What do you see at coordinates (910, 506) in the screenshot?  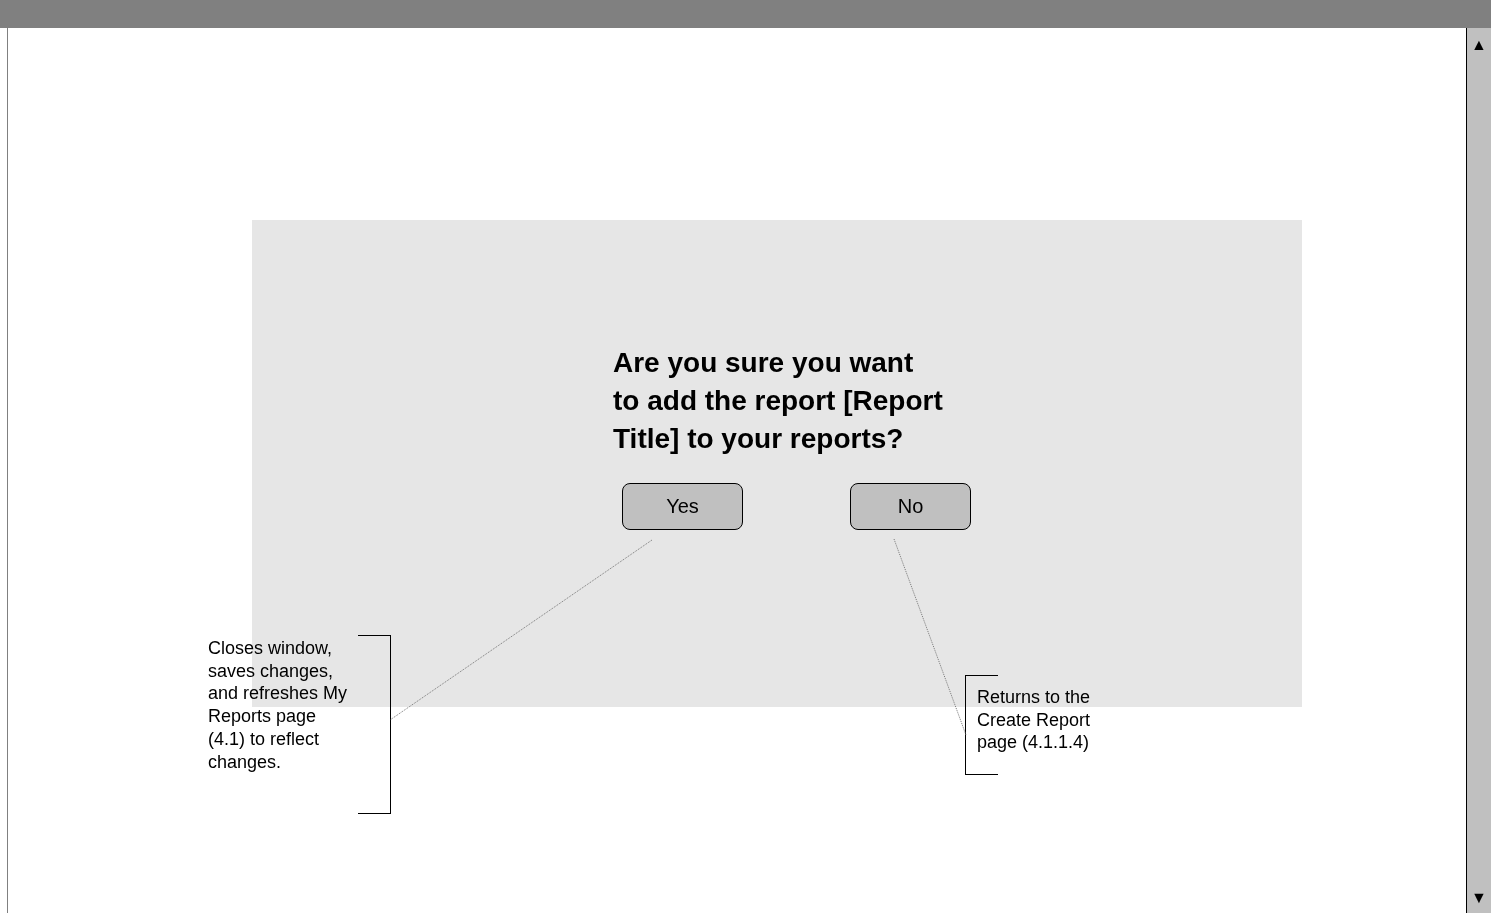 I see `cancel-button: No` at bounding box center [910, 506].